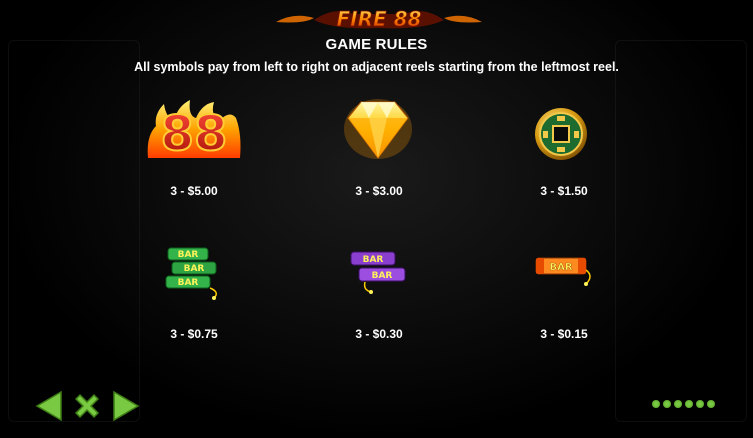 Image resolution: width=753 pixels, height=438 pixels. Describe the element at coordinates (379, 191) in the screenshot. I see `payout-diamond: 3 - $3.00` at that location.